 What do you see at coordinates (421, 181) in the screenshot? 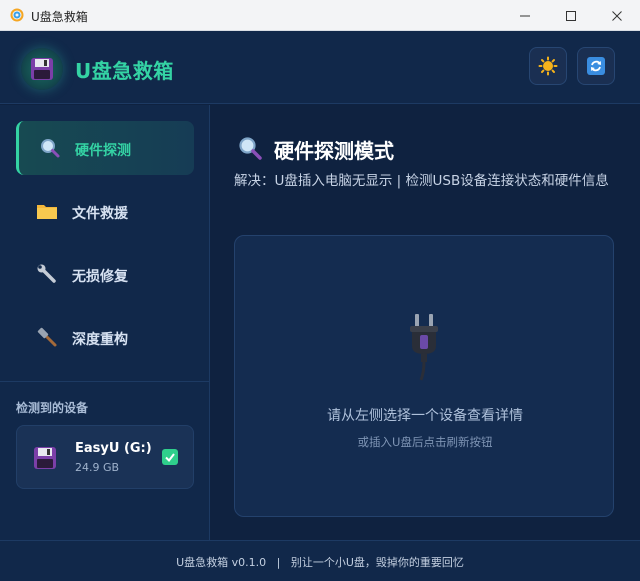
I see `page-description: 解决：U盘插入电脑无显示 | 检测USB设备连接状态和硬件信息` at bounding box center [421, 181].